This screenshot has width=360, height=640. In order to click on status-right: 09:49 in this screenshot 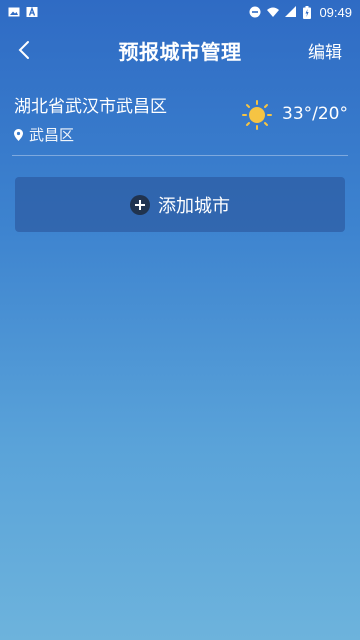, I will do `click(300, 12)`.